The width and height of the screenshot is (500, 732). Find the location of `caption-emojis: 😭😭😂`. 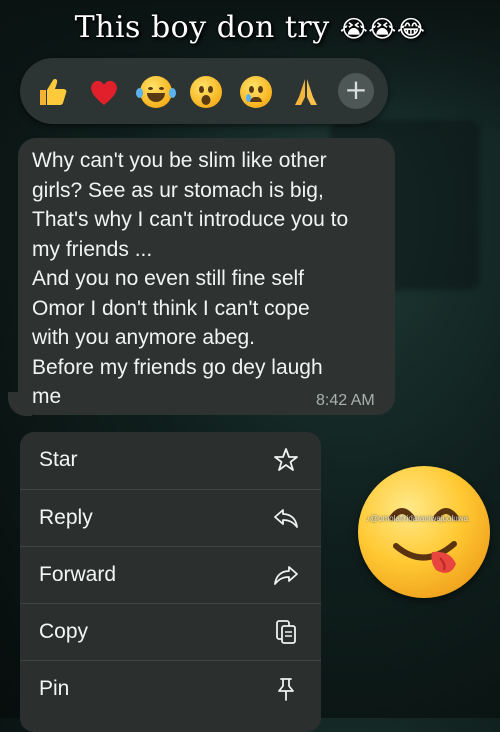

caption-emojis: 😭😭😂 is located at coordinates (382, 29).